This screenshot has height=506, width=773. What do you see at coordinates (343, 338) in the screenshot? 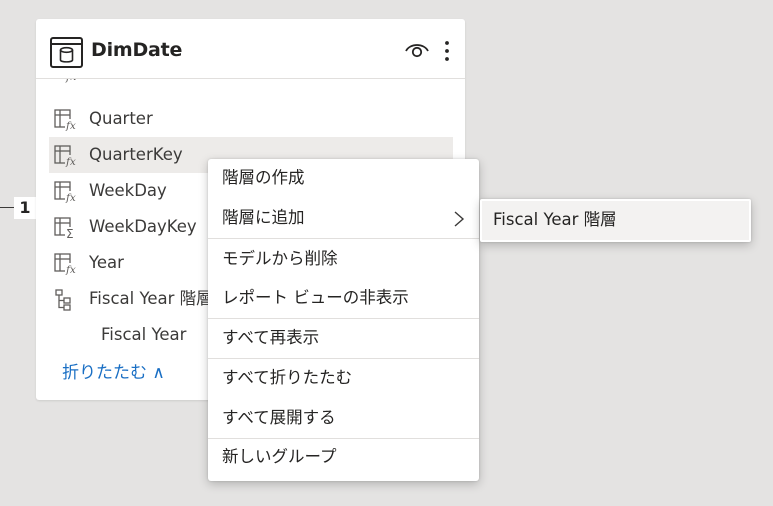
I see `menu-item-unhide-all: すべて再表示` at bounding box center [343, 338].